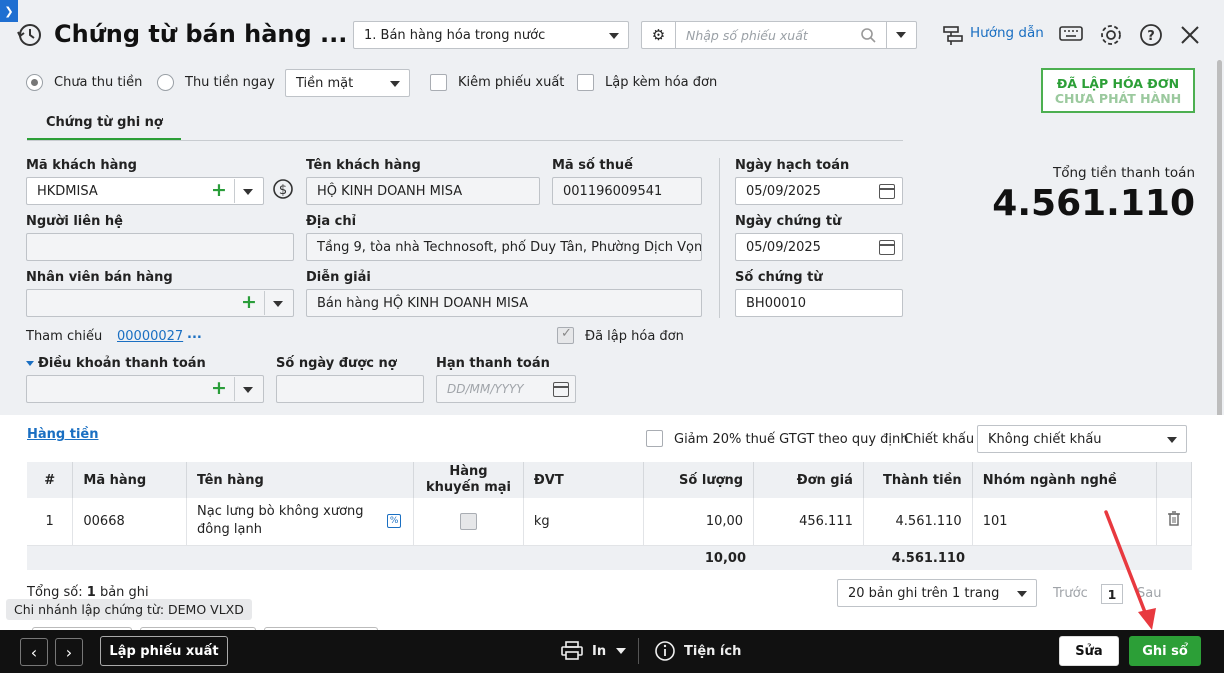  Describe the element at coordinates (779, 277) in the screenshot. I see `voucher-no-label: Số chứng từ` at that location.